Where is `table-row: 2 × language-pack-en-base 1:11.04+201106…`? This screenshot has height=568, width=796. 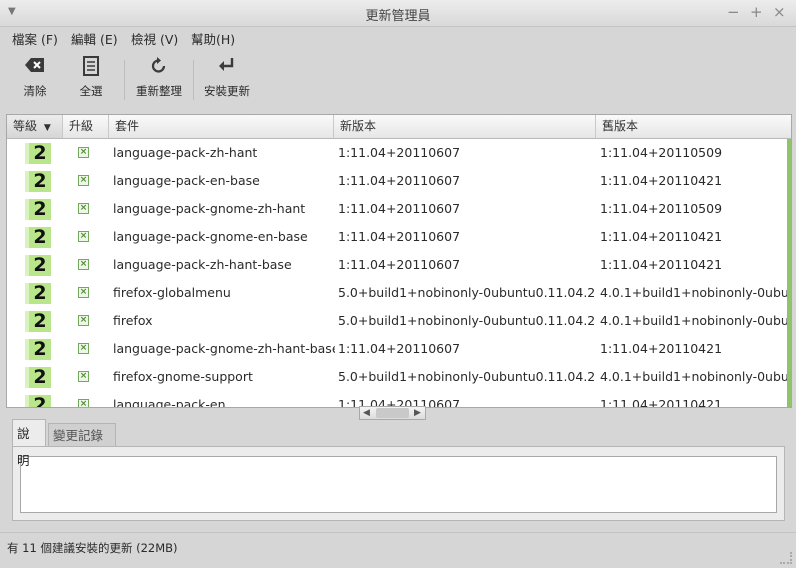
table-row: 2 × language-pack-en-base 1:11.04+201106… is located at coordinates (397, 181).